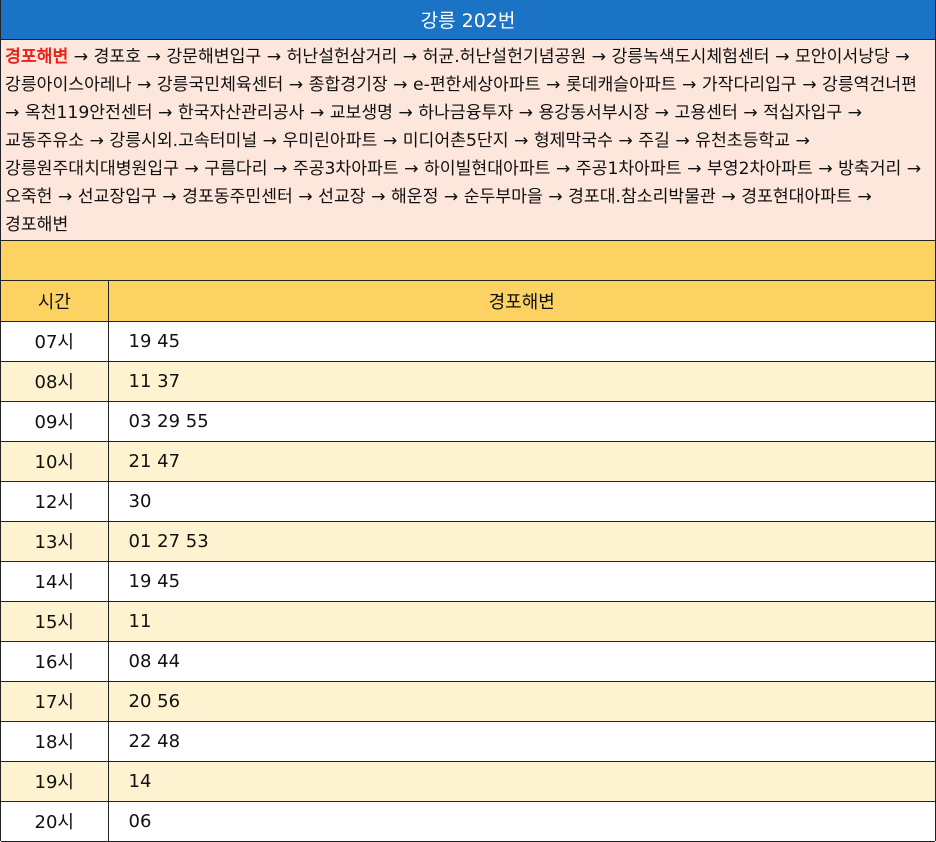  I want to click on route-start-stop: 경포해변, so click(37, 57).